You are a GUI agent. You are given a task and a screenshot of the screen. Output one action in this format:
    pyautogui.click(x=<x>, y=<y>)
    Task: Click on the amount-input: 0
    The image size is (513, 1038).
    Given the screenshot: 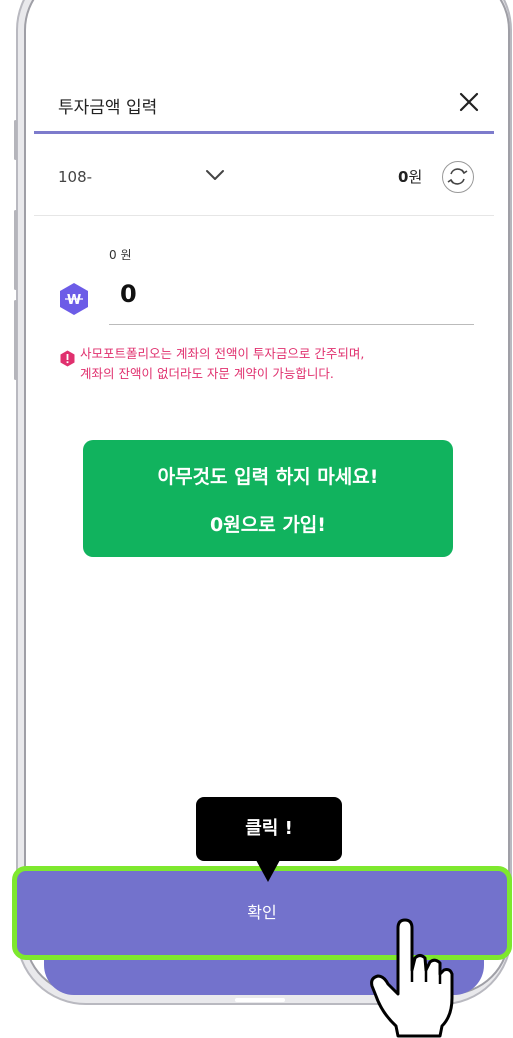 What is the action you would take?
    pyautogui.click(x=128, y=294)
    